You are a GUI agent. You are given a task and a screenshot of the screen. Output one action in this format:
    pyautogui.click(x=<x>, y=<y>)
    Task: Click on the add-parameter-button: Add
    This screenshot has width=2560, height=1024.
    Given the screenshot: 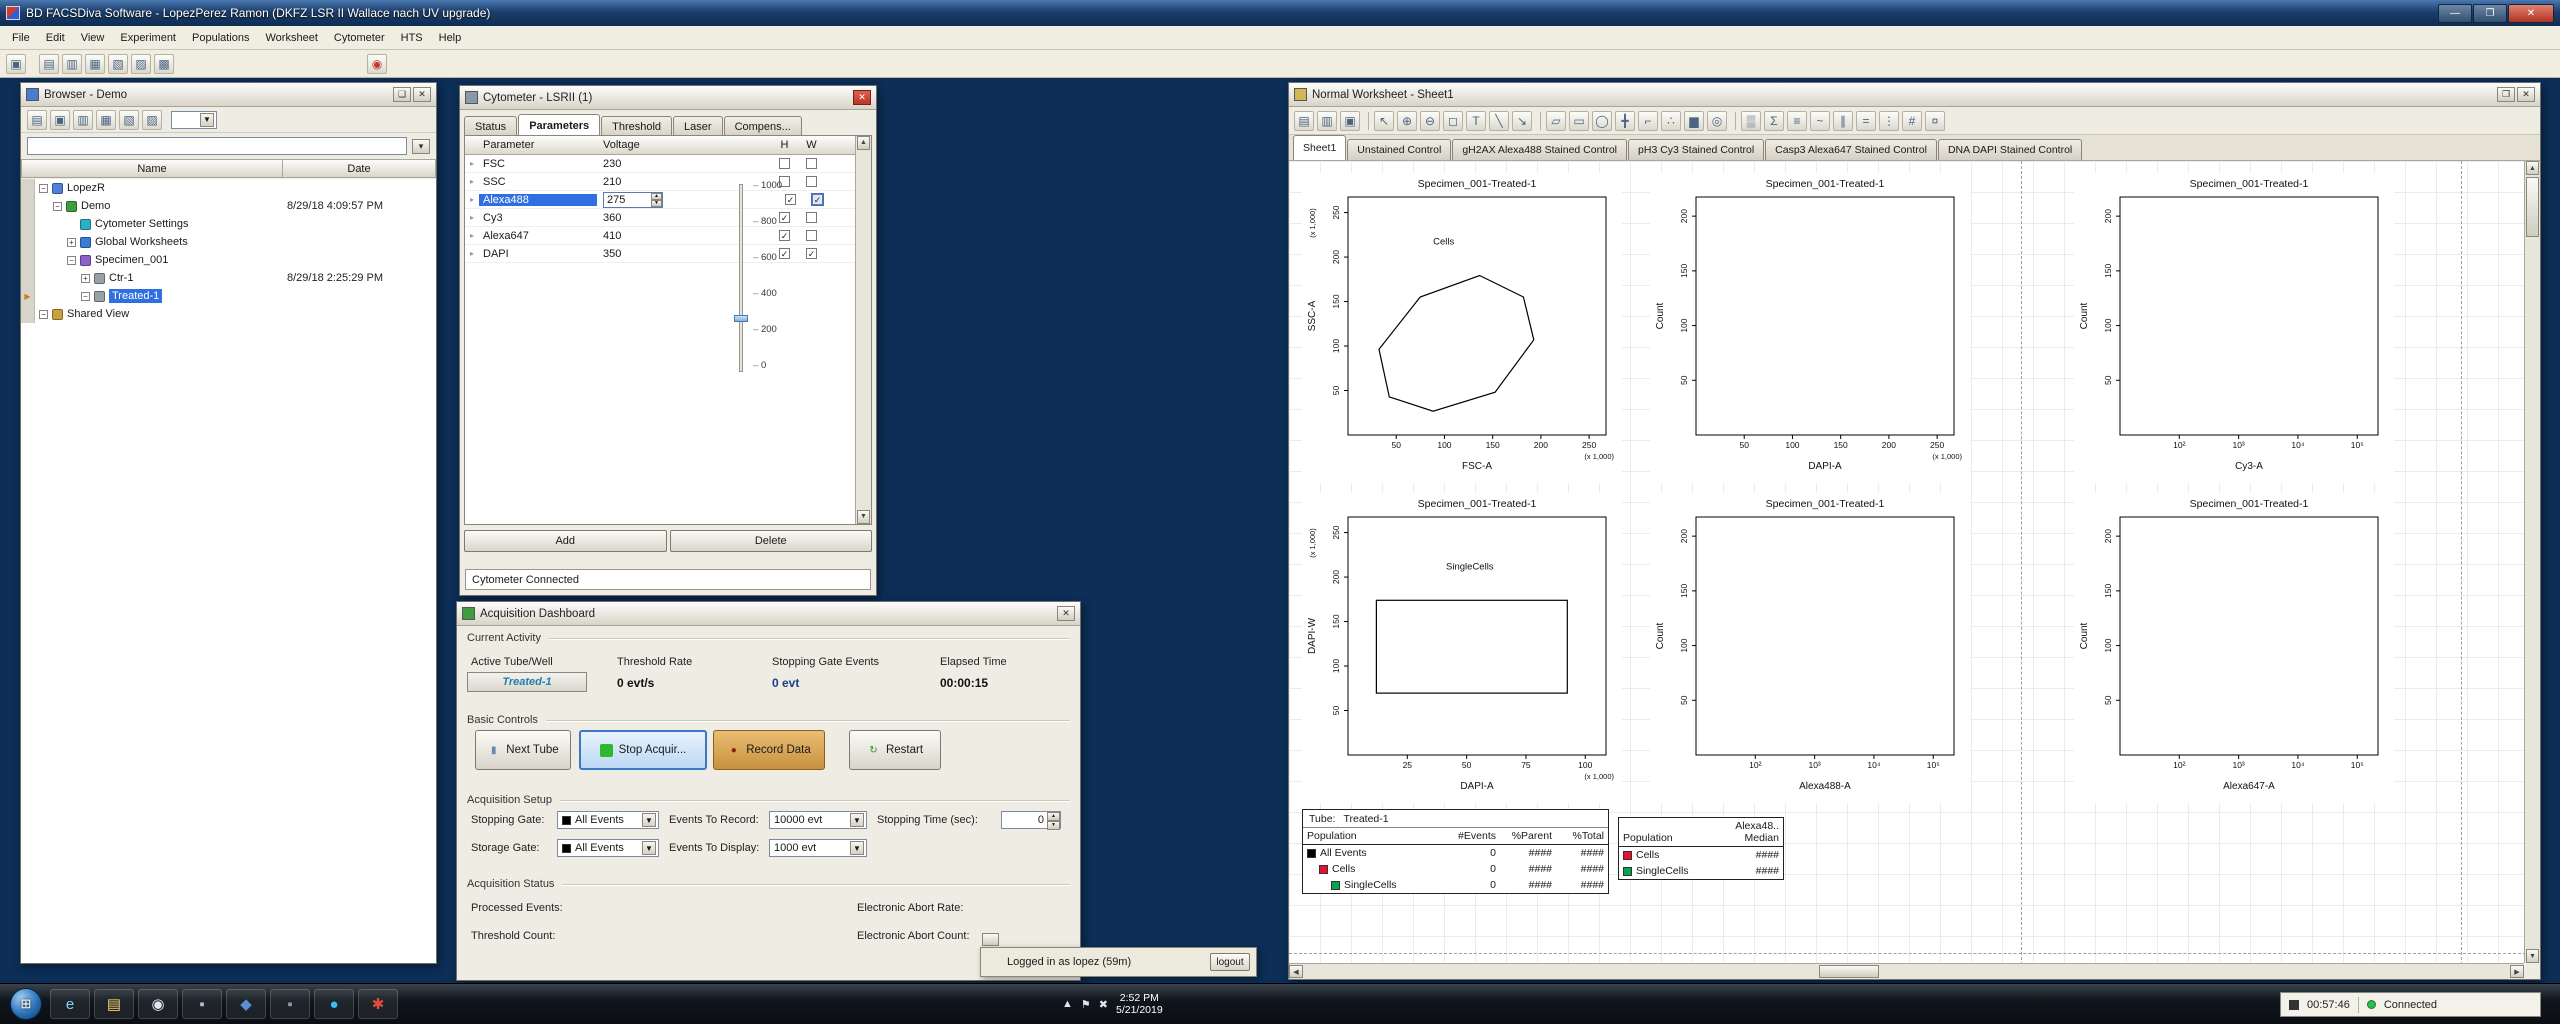 What is the action you would take?
    pyautogui.click(x=565, y=541)
    